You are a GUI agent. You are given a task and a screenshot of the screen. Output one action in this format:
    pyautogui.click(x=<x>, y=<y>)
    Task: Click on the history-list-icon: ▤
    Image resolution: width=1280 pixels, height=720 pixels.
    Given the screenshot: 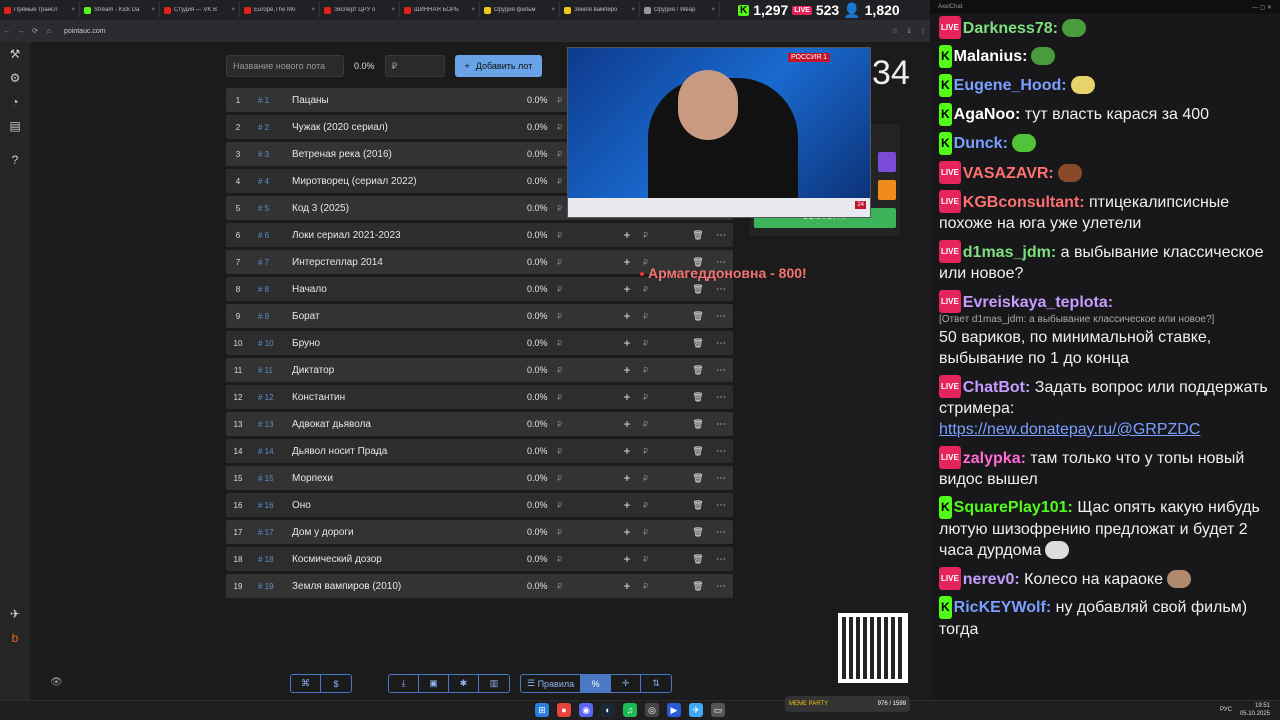 What is the action you would take?
    pyautogui.click(x=15, y=126)
    